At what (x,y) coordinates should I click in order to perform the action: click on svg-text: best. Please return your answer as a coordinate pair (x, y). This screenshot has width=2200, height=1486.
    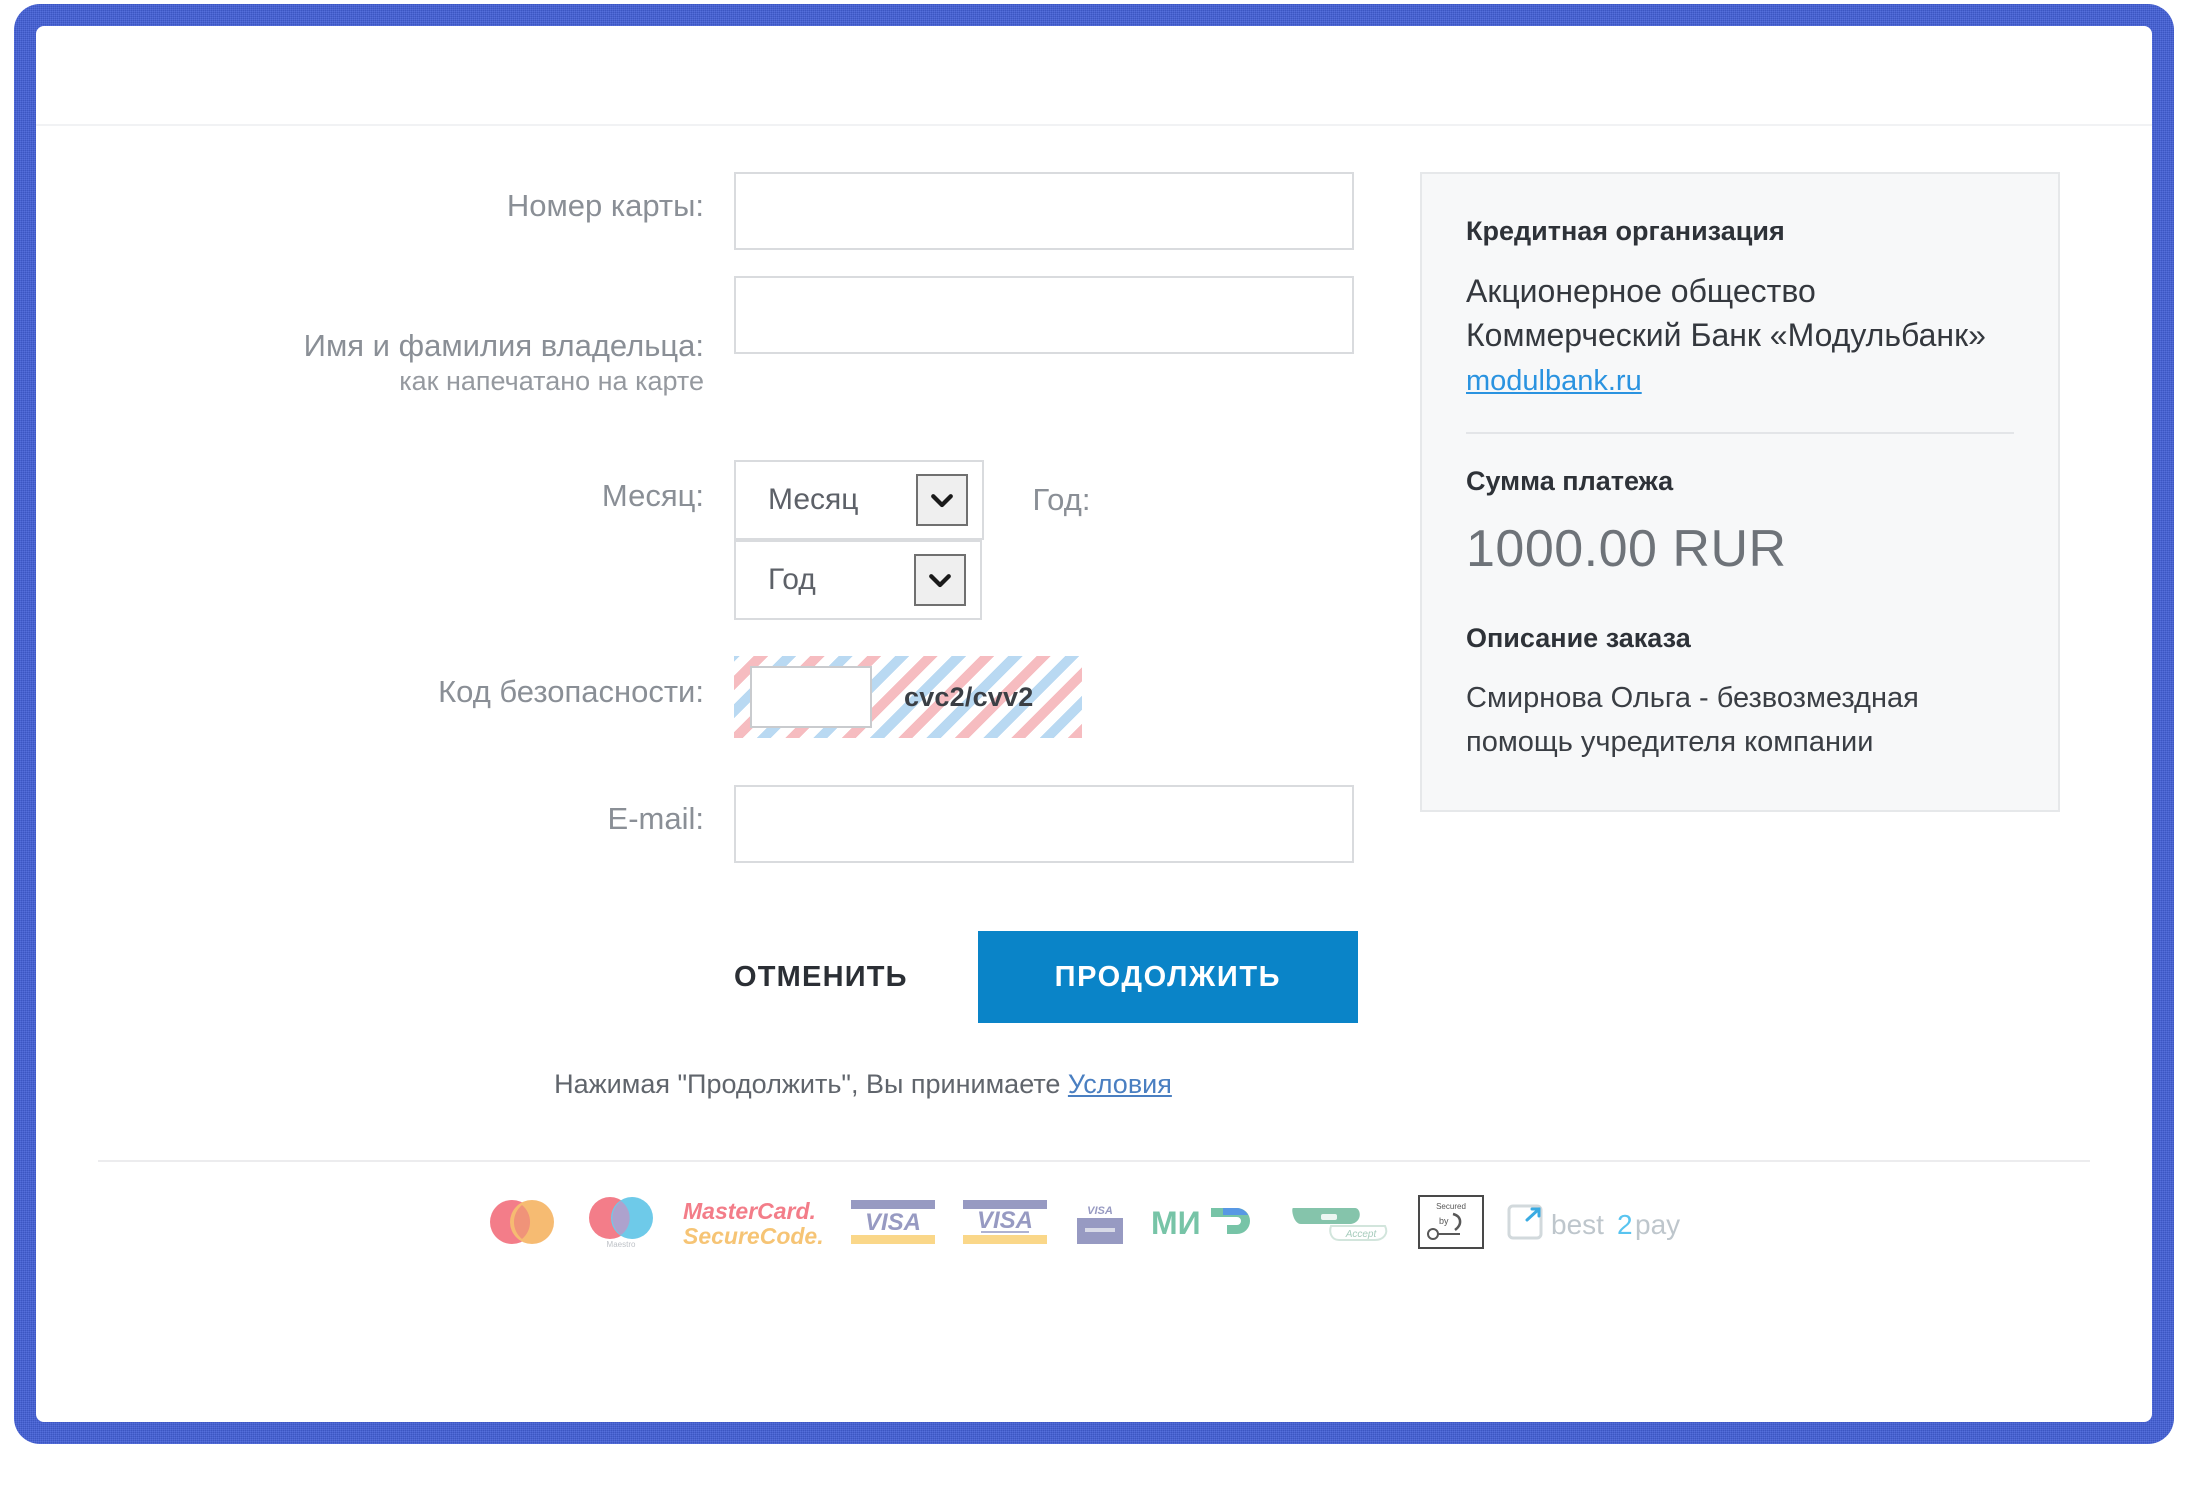
    Looking at the image, I should click on (1577, 1224).